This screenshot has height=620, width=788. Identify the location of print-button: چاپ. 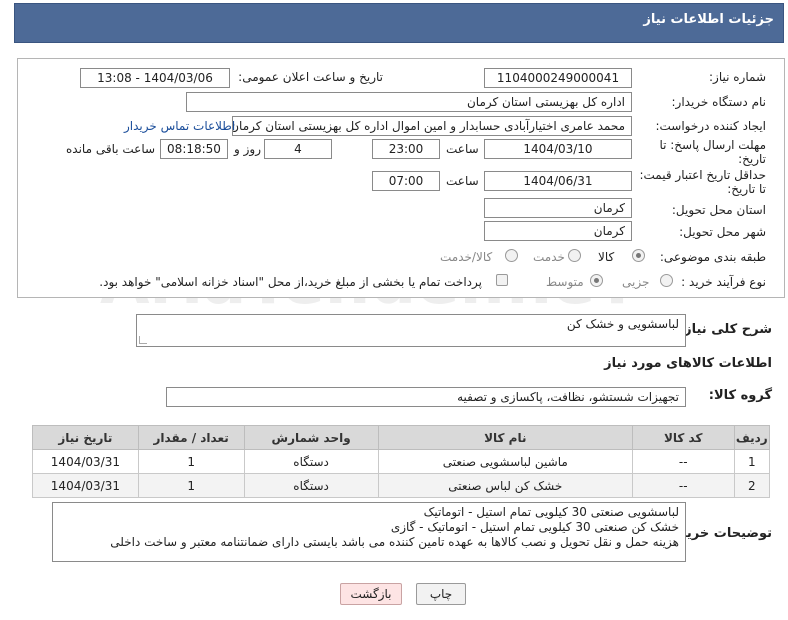
(441, 594).